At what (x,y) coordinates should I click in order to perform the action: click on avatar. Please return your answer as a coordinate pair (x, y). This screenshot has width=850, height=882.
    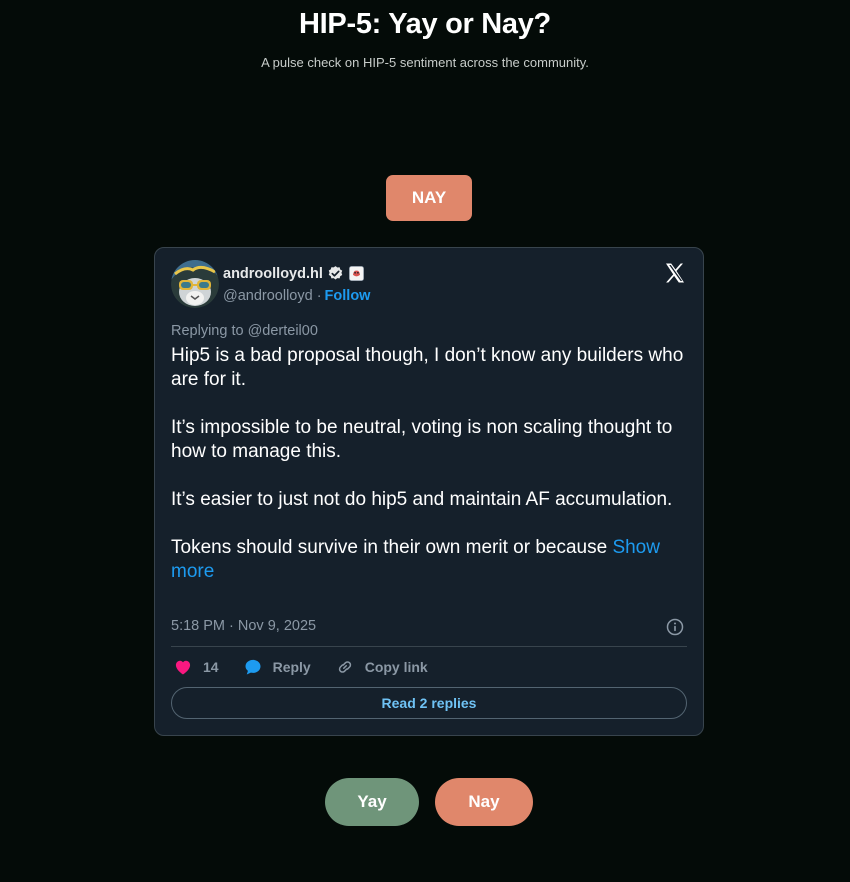
    Looking at the image, I should click on (195, 284).